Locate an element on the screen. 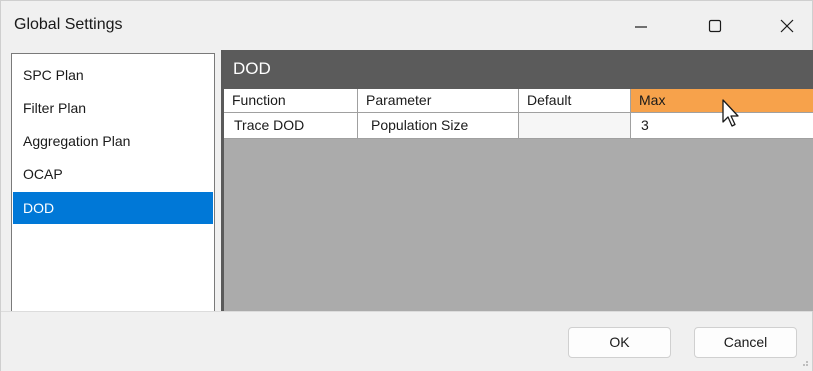 The image size is (813, 371). window-title: Global Settings is located at coordinates (68, 24).